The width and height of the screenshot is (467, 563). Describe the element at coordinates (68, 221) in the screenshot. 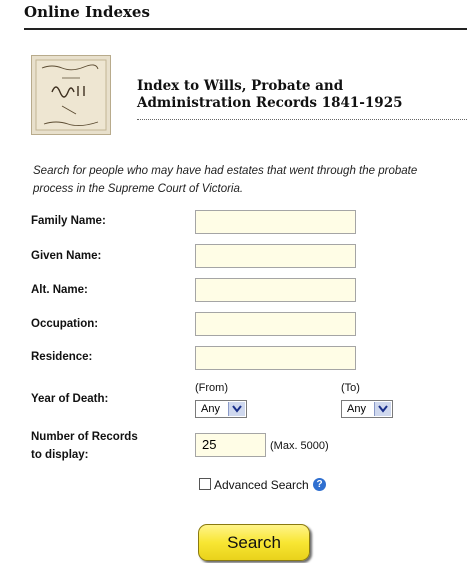

I see `family-name-label: Family Name:` at that location.